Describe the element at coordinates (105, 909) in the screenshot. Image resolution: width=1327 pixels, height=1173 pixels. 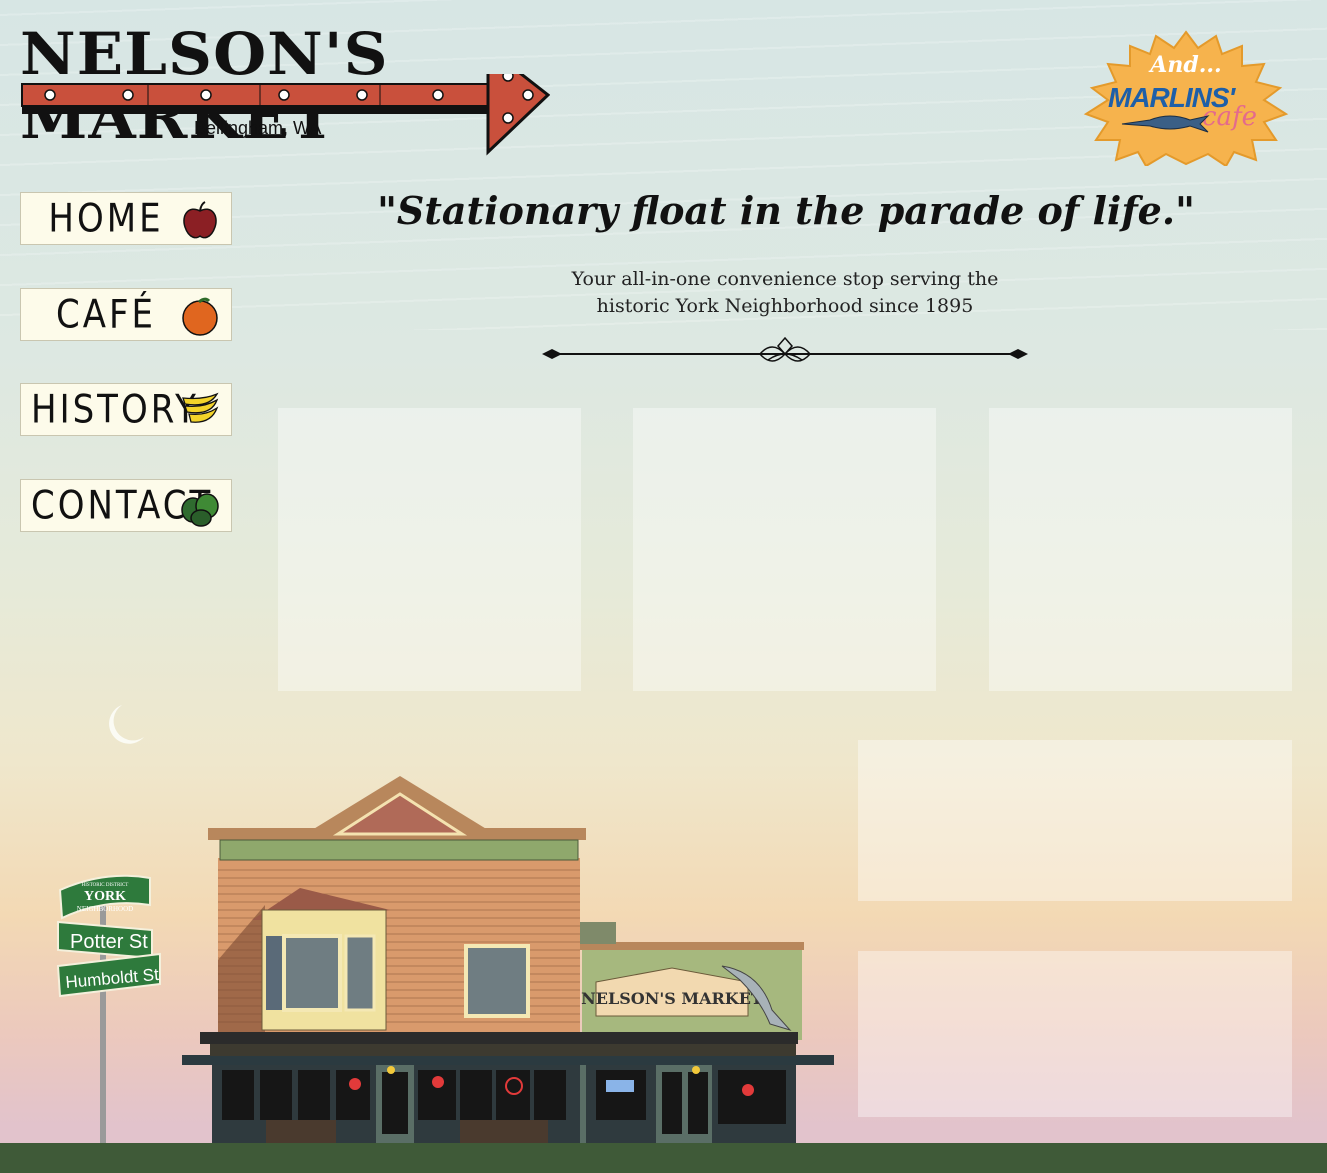
I see `york-sign-subtext: NEIGHBORHOOD` at that location.